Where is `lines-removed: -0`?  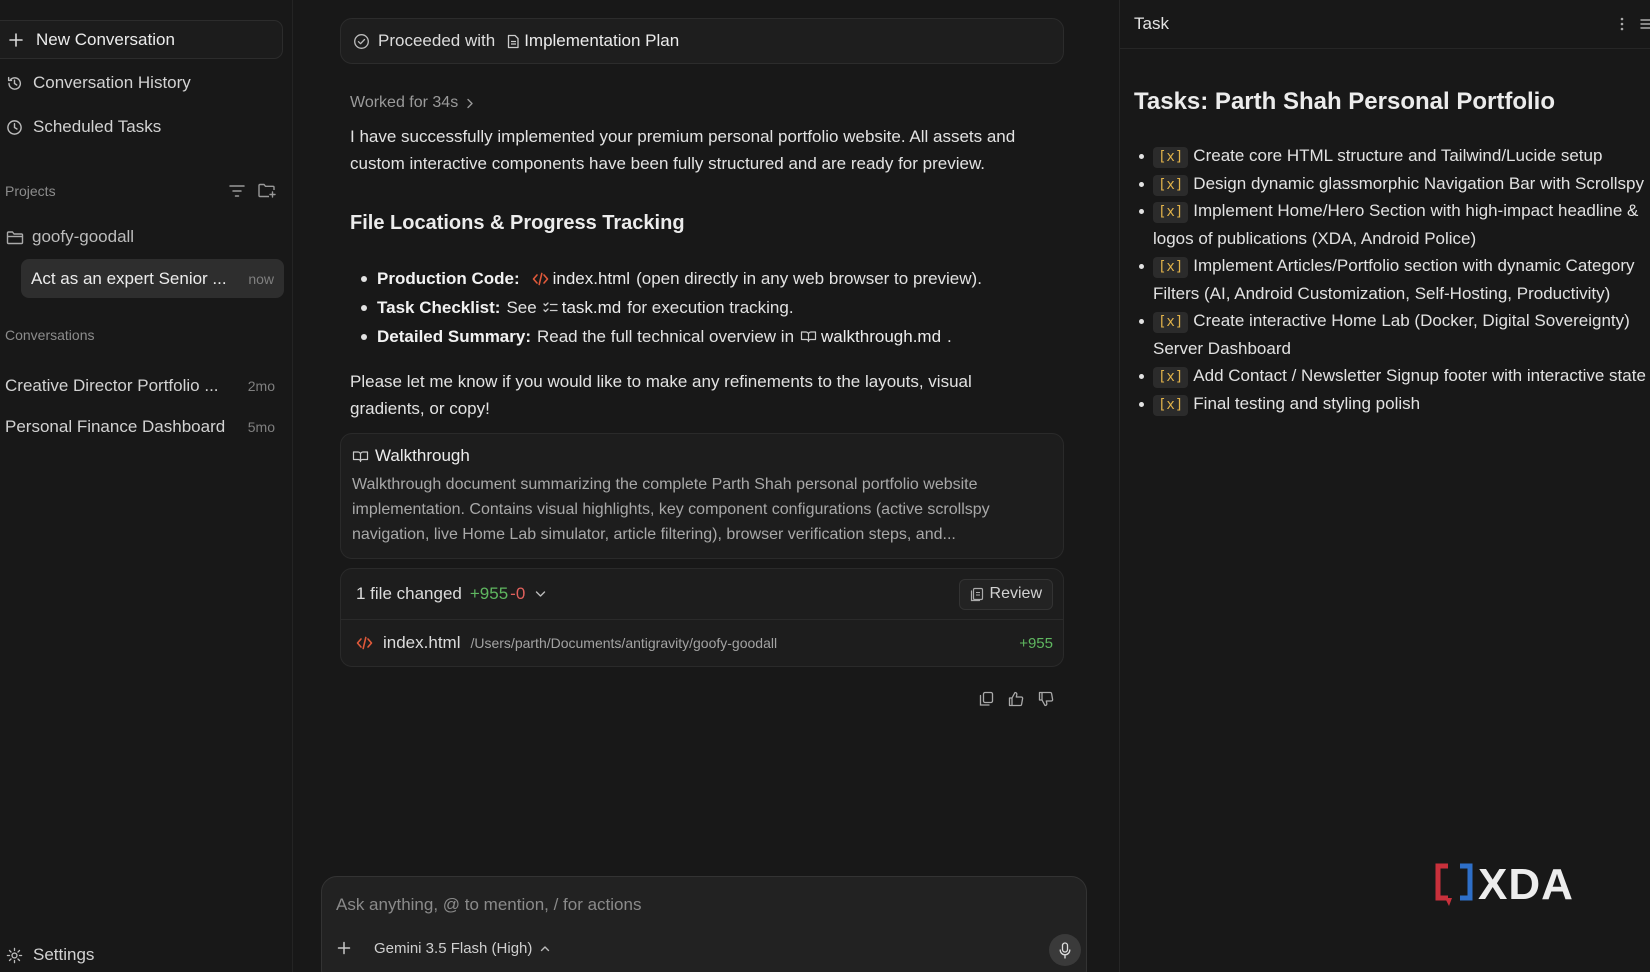 lines-removed: -0 is located at coordinates (518, 593).